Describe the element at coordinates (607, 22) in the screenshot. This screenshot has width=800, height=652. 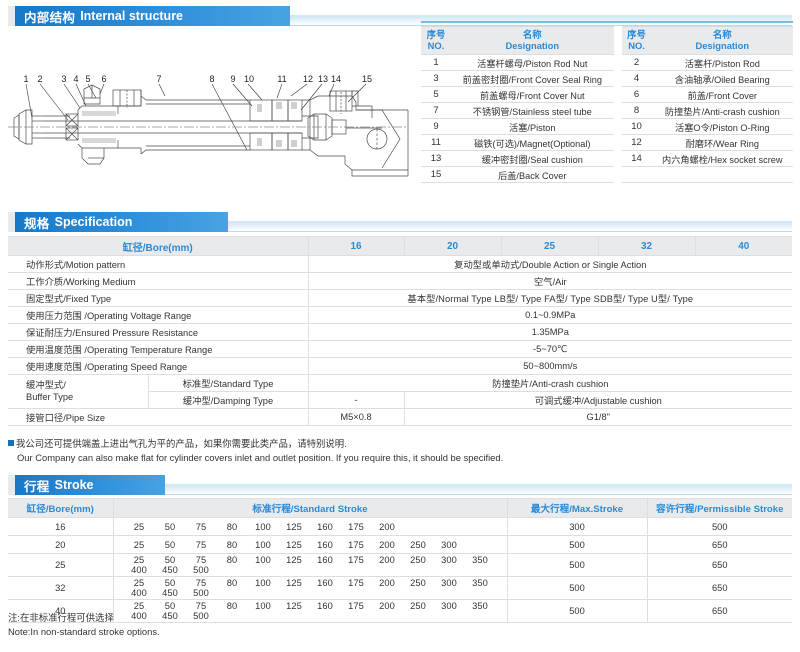
I see `parts-table-top-rule` at that location.